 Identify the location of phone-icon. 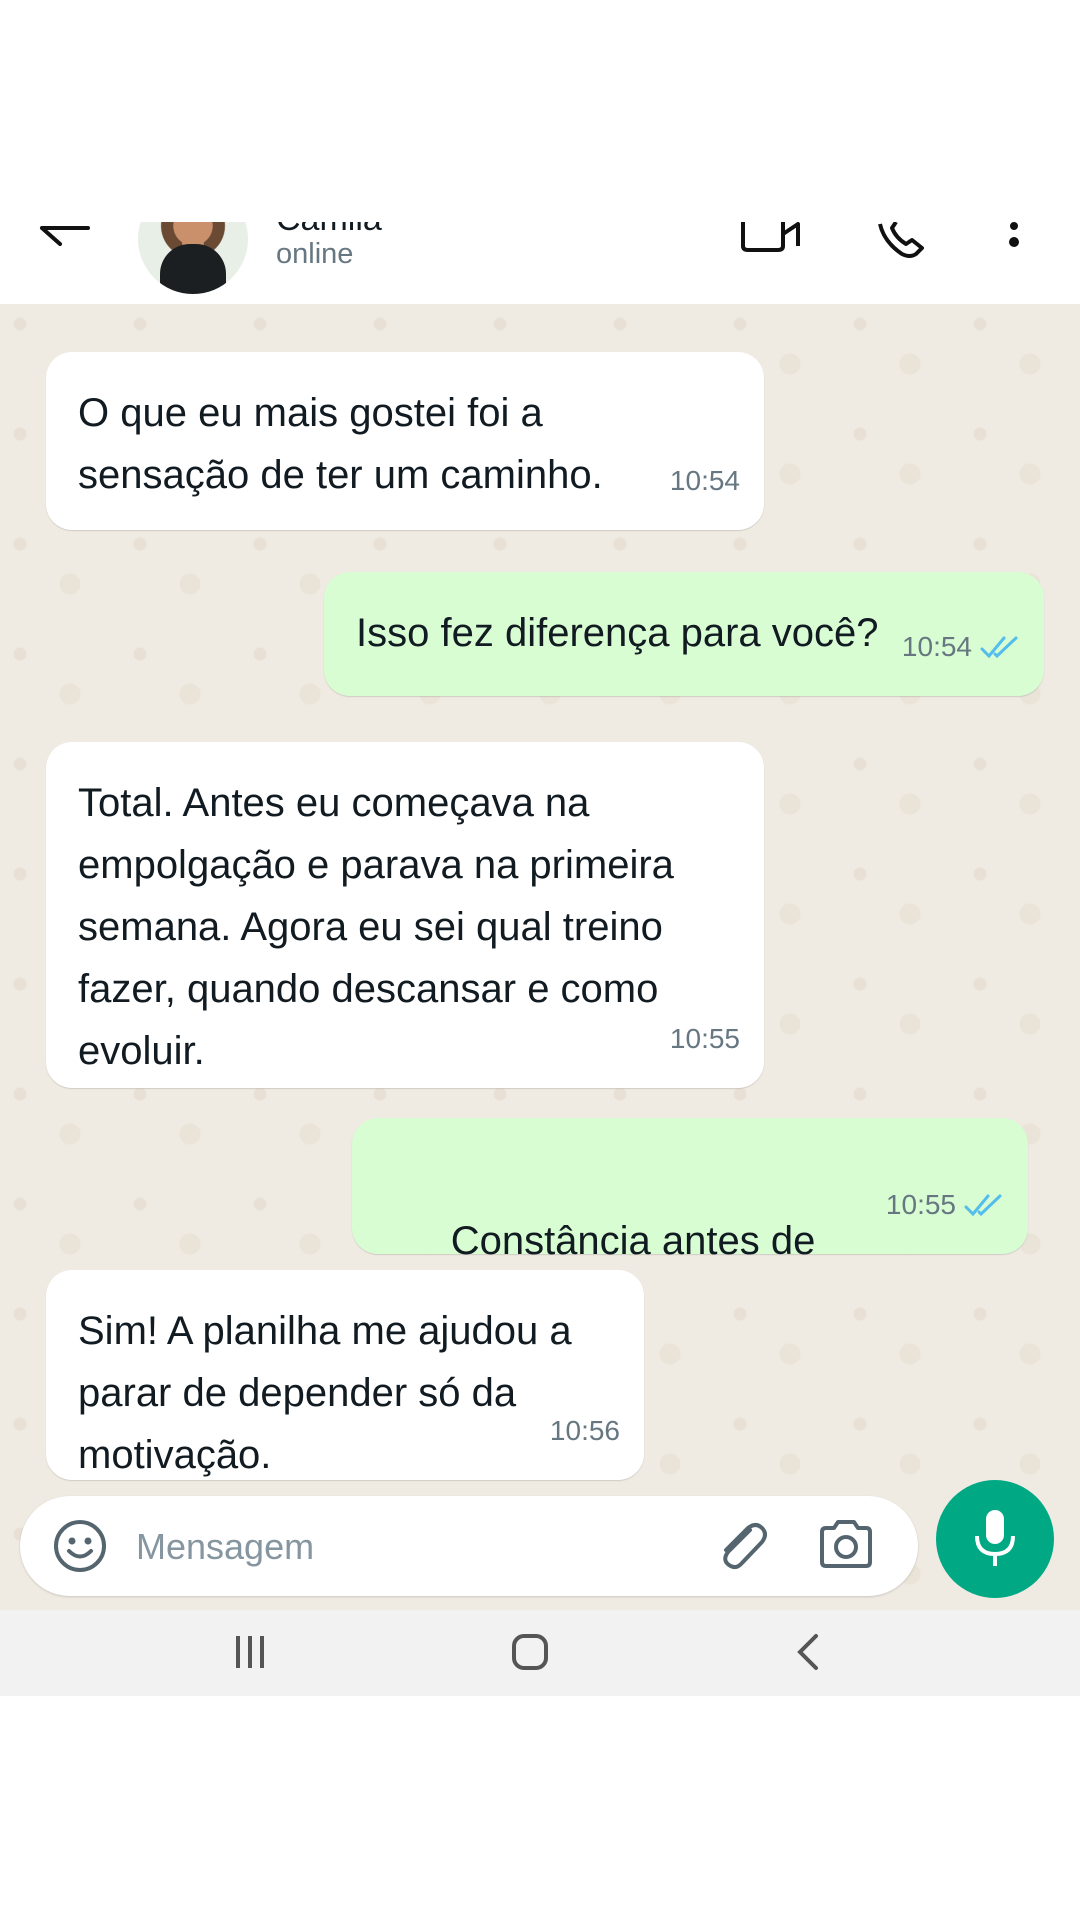
(902, 242).